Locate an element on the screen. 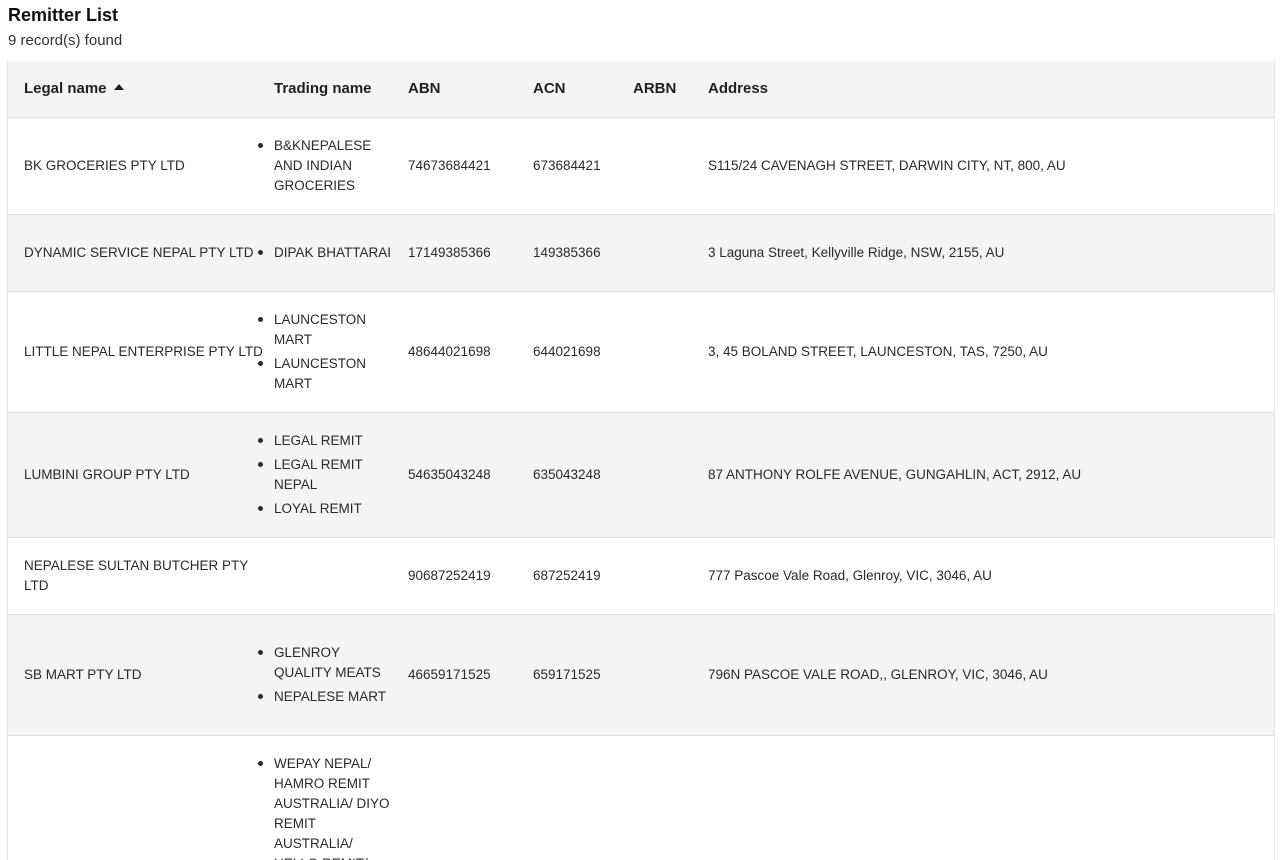 This screenshot has width=1280, height=860. trading-name-item: LEGAL REMIT NEPAL is located at coordinates (326, 475).